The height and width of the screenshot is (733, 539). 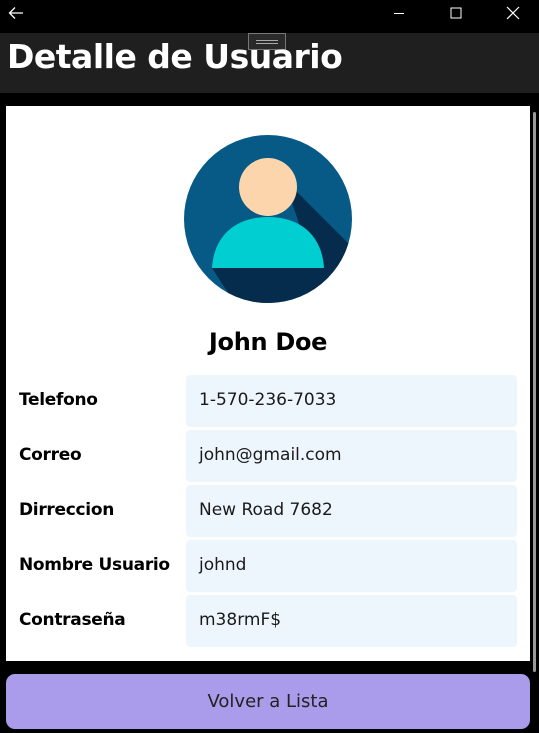 I want to click on back-to-list-button: Volver a Lista, so click(x=268, y=701).